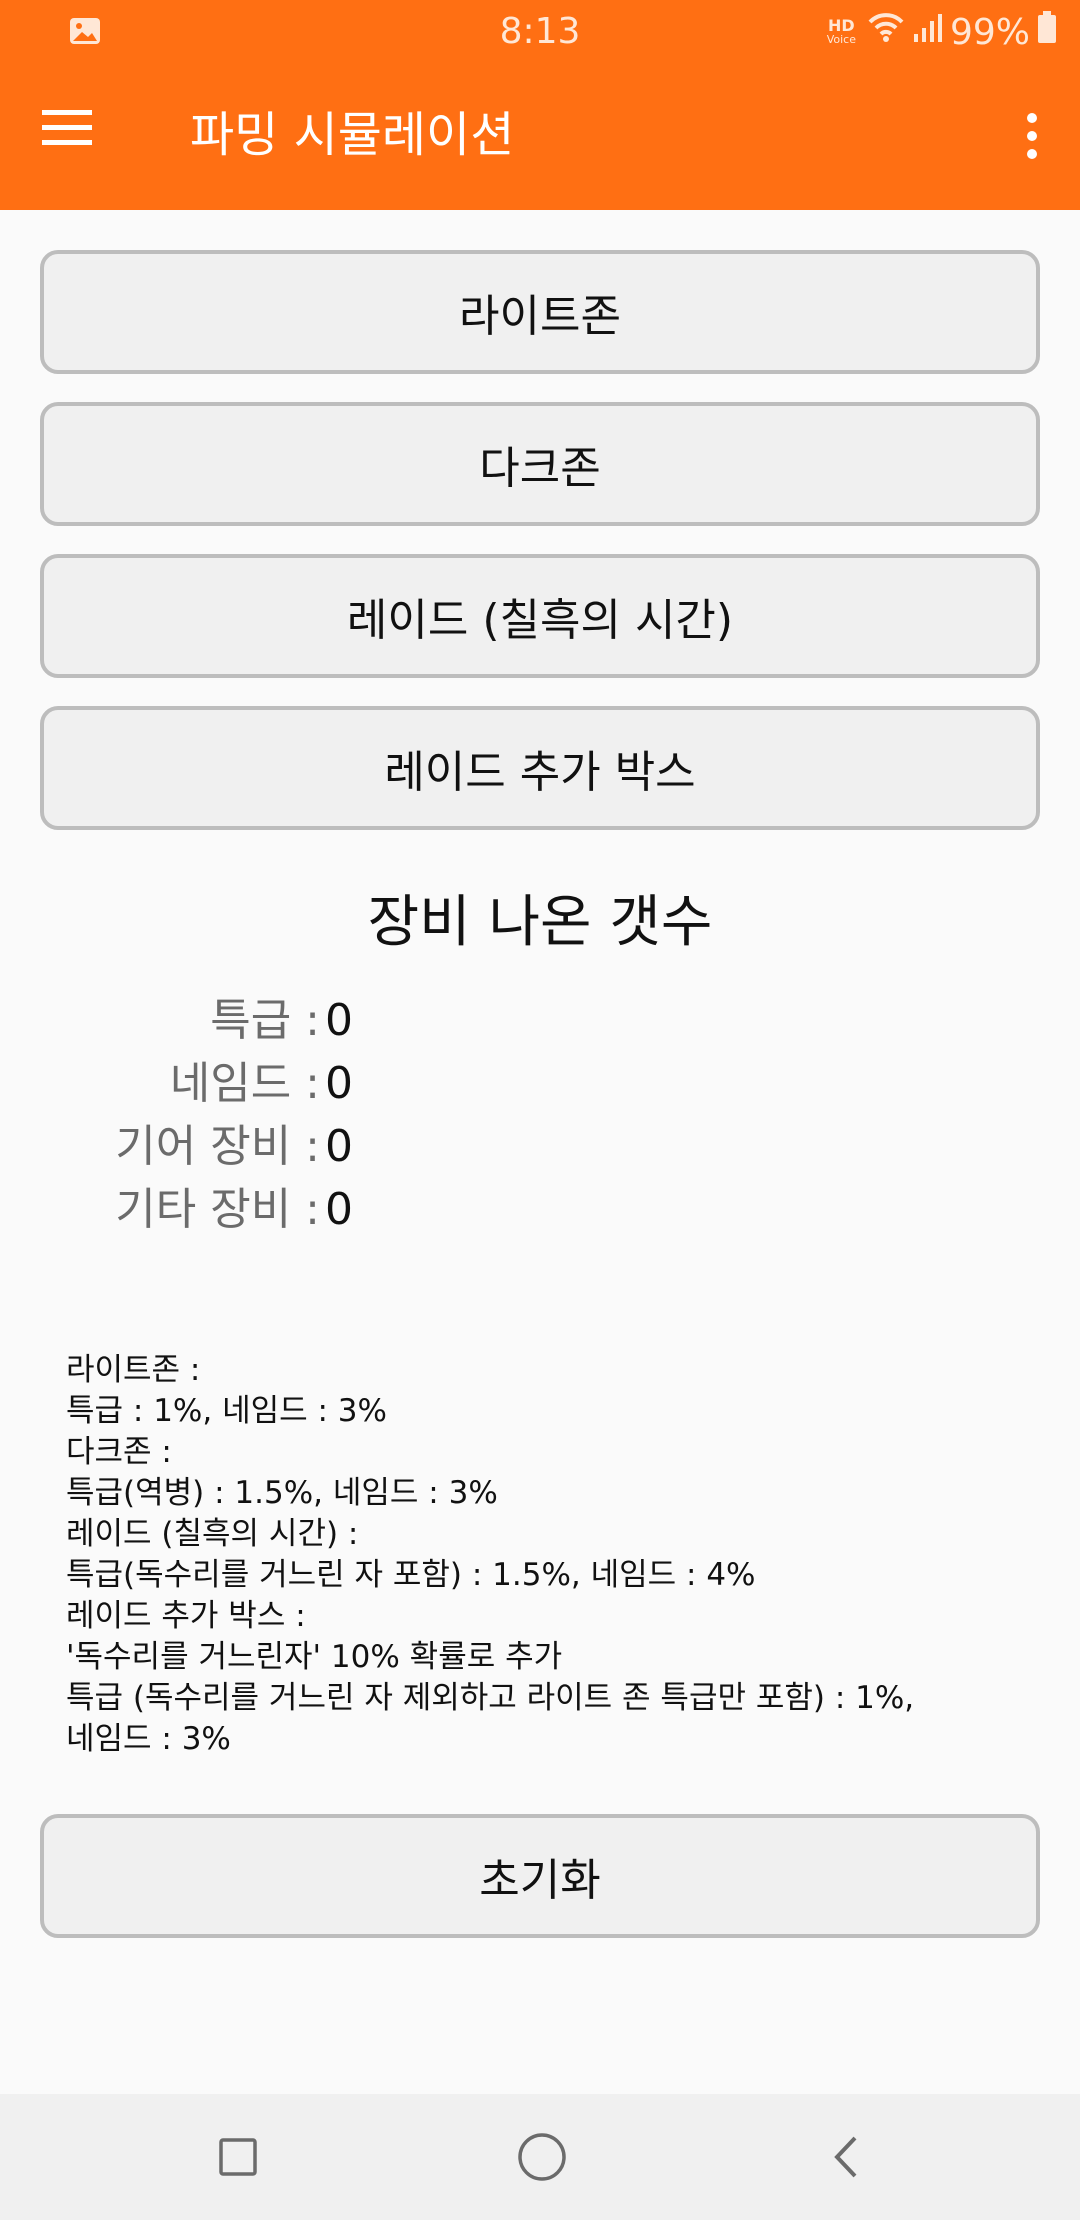 The width and height of the screenshot is (1080, 2220). I want to click on count-label: 기타 장비 :, so click(217, 1209).